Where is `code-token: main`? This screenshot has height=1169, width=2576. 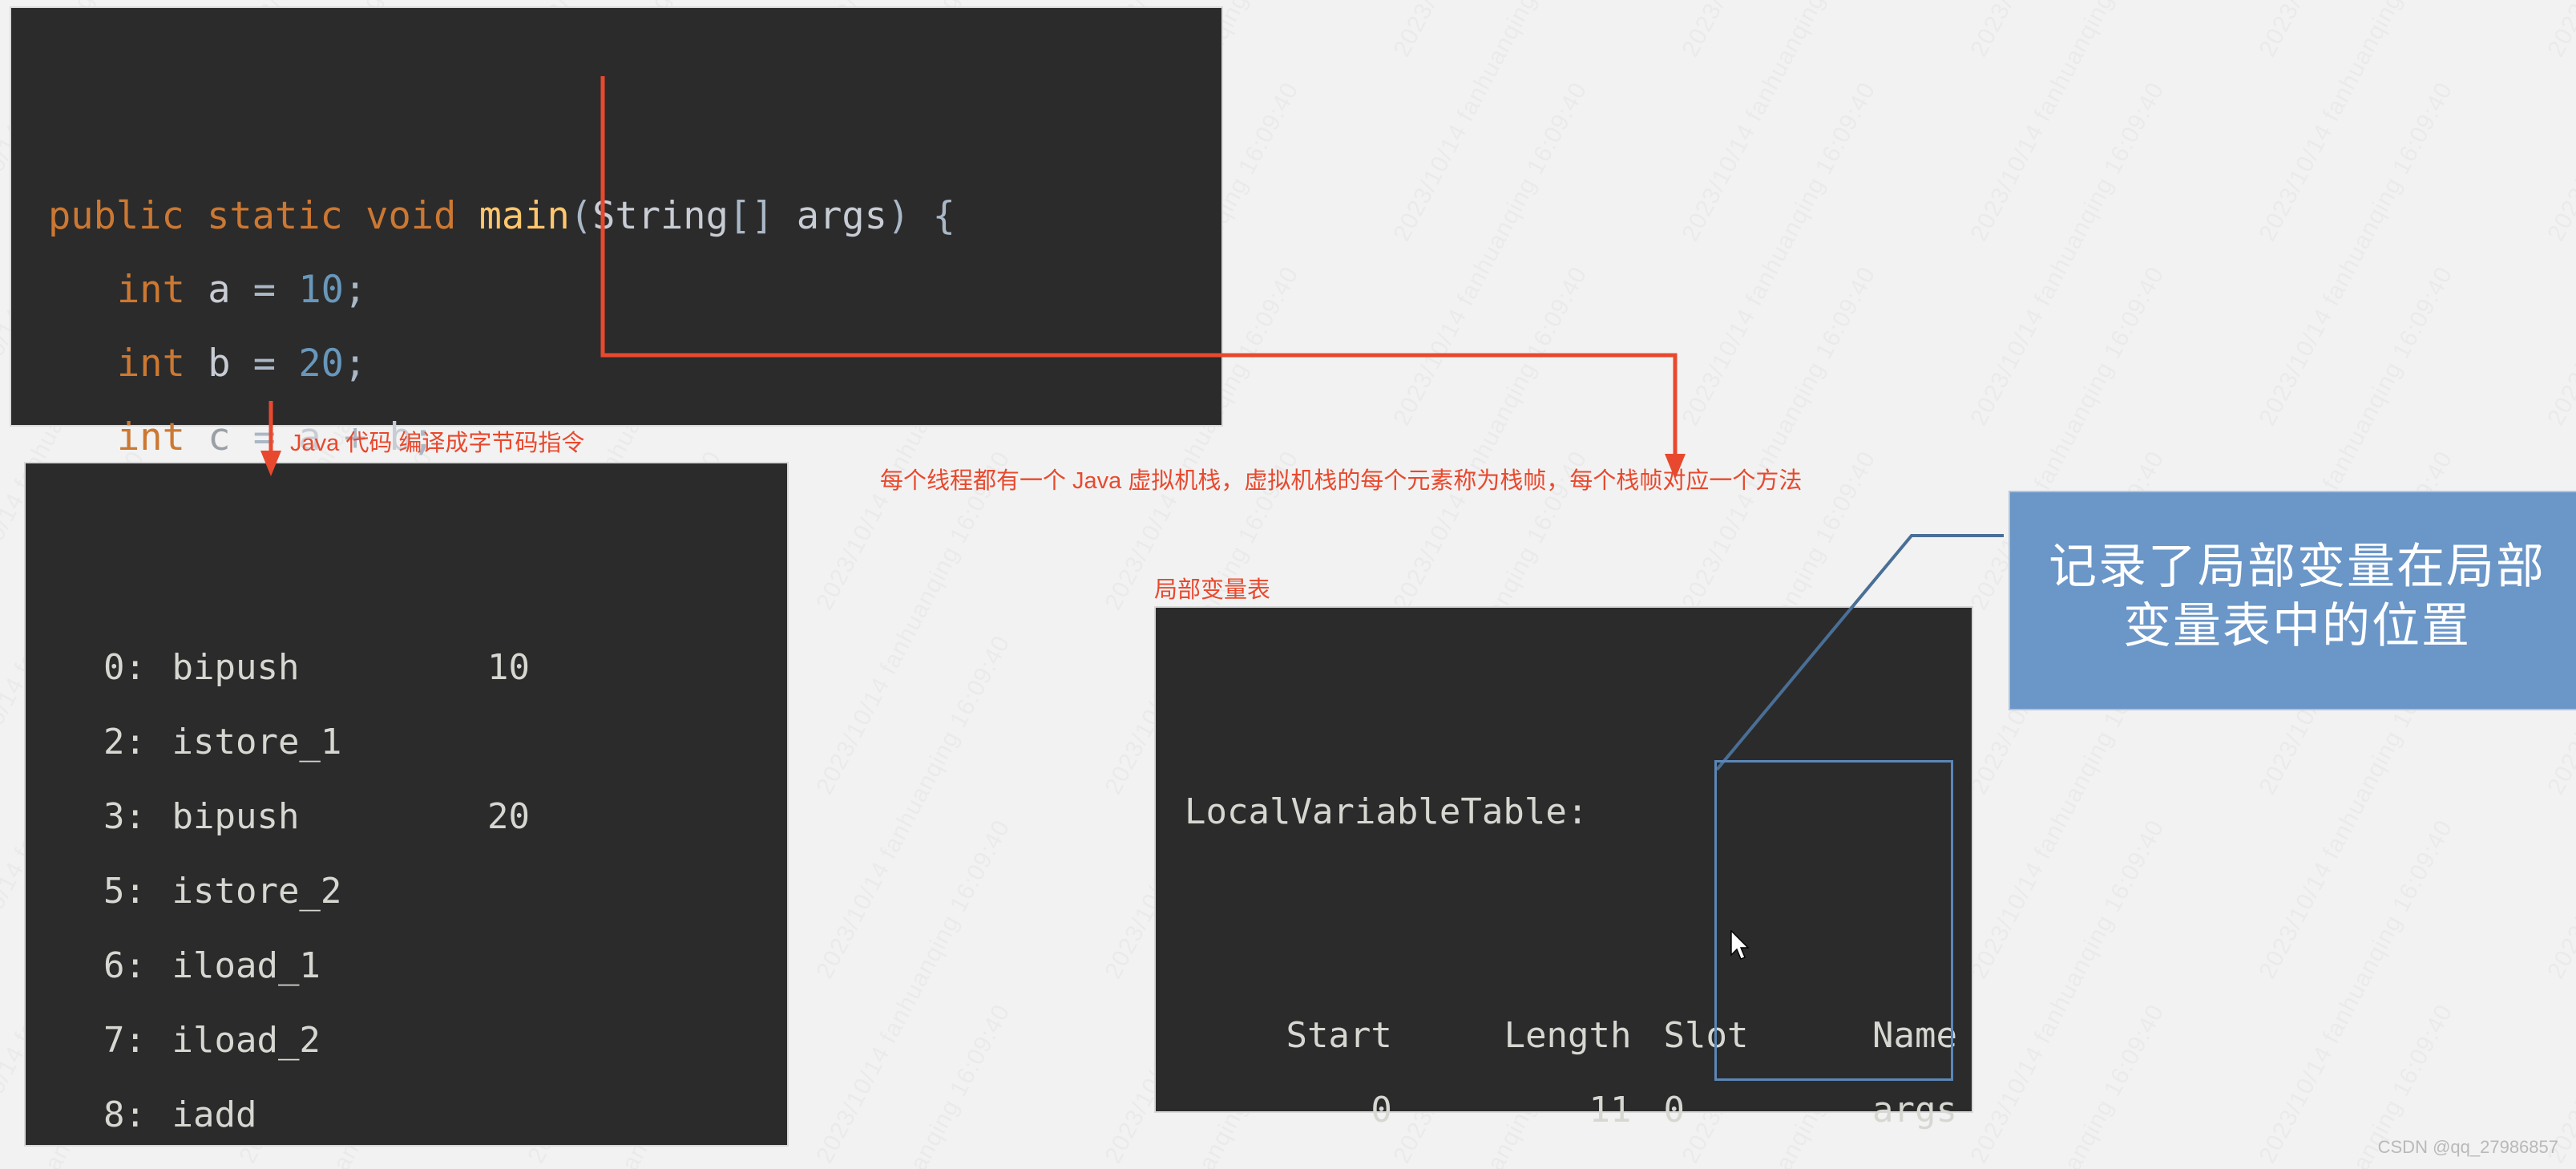
code-token: main is located at coordinates (524, 216).